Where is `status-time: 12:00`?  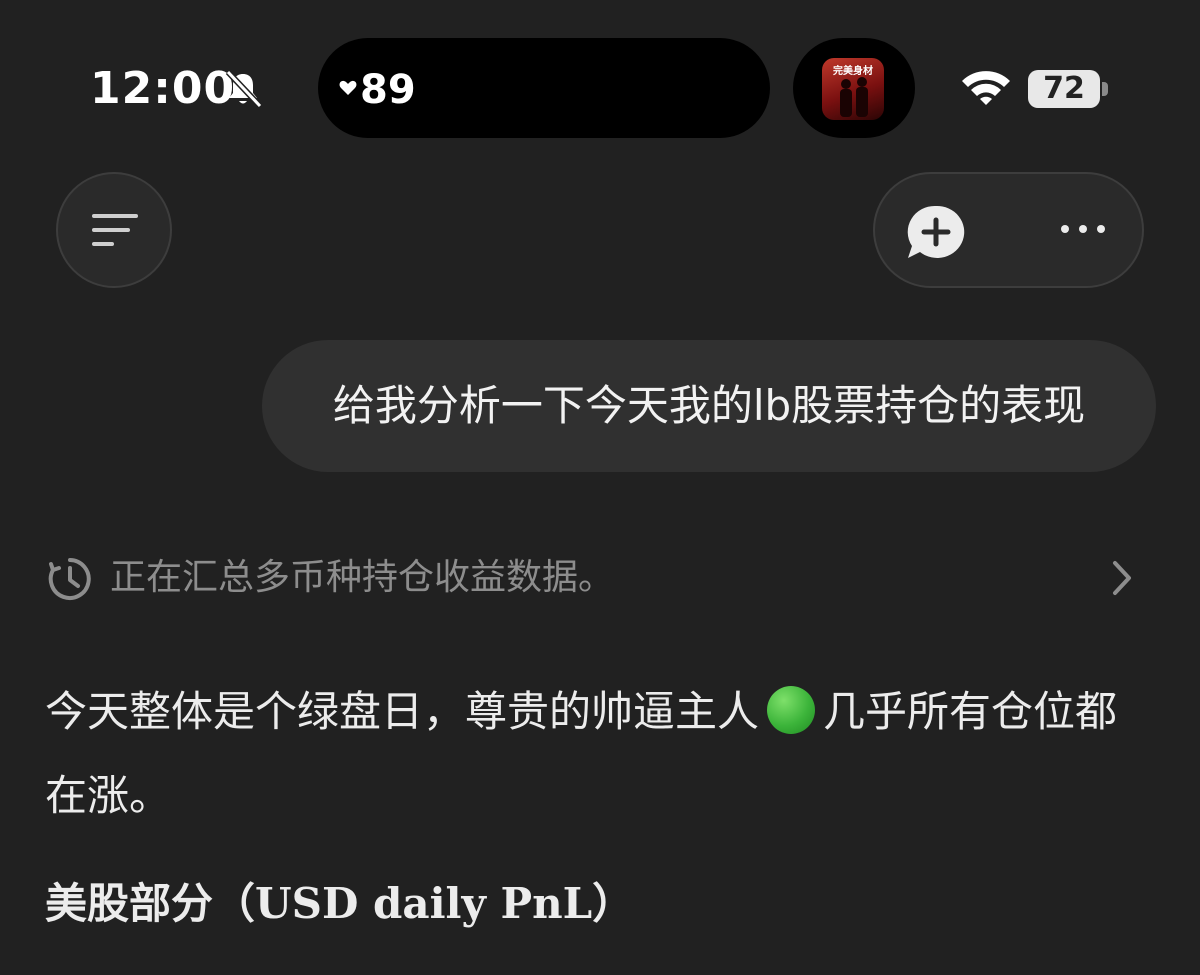
status-time: 12:00 is located at coordinates (163, 88).